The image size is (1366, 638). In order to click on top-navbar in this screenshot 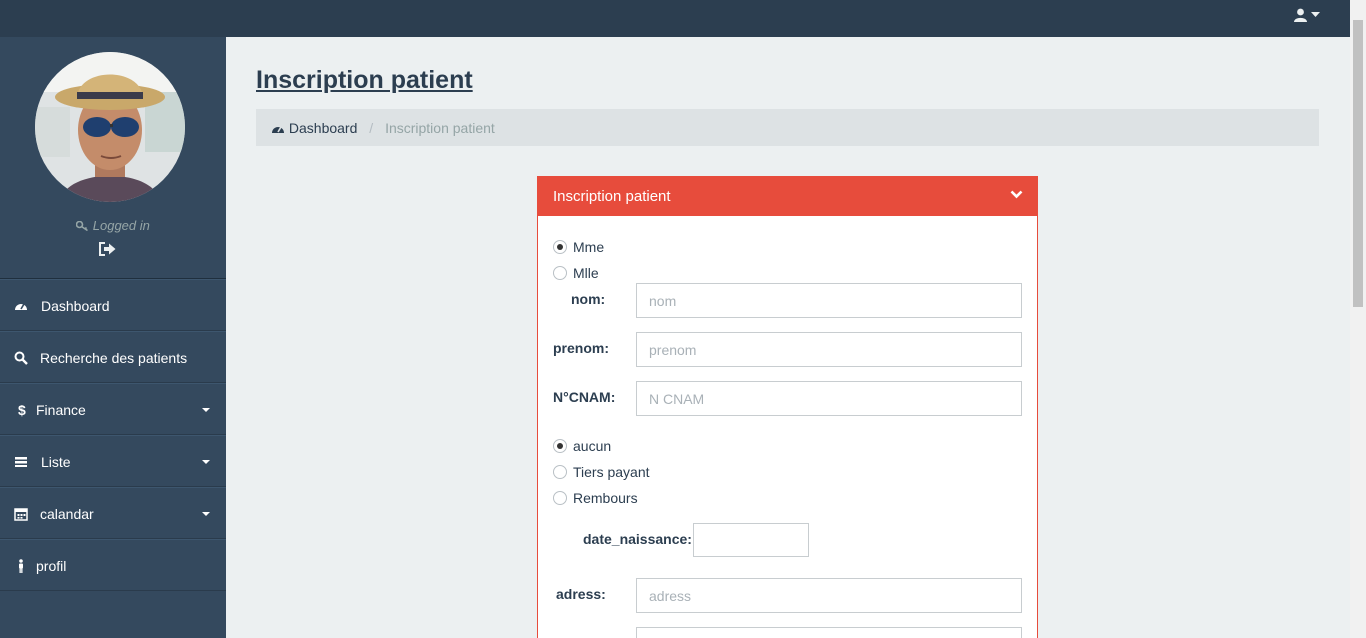, I will do `click(675, 18)`.